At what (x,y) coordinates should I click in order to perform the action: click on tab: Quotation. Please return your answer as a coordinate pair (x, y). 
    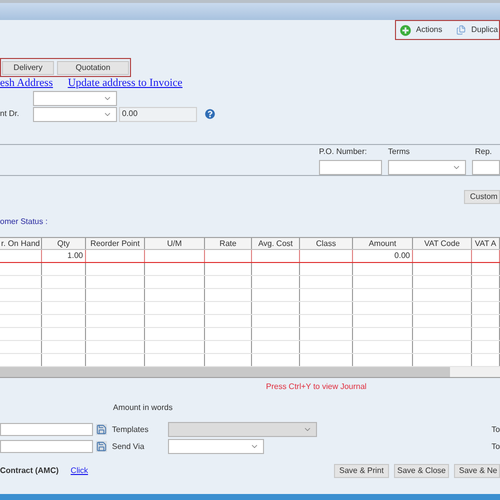
    Looking at the image, I should click on (93, 67).